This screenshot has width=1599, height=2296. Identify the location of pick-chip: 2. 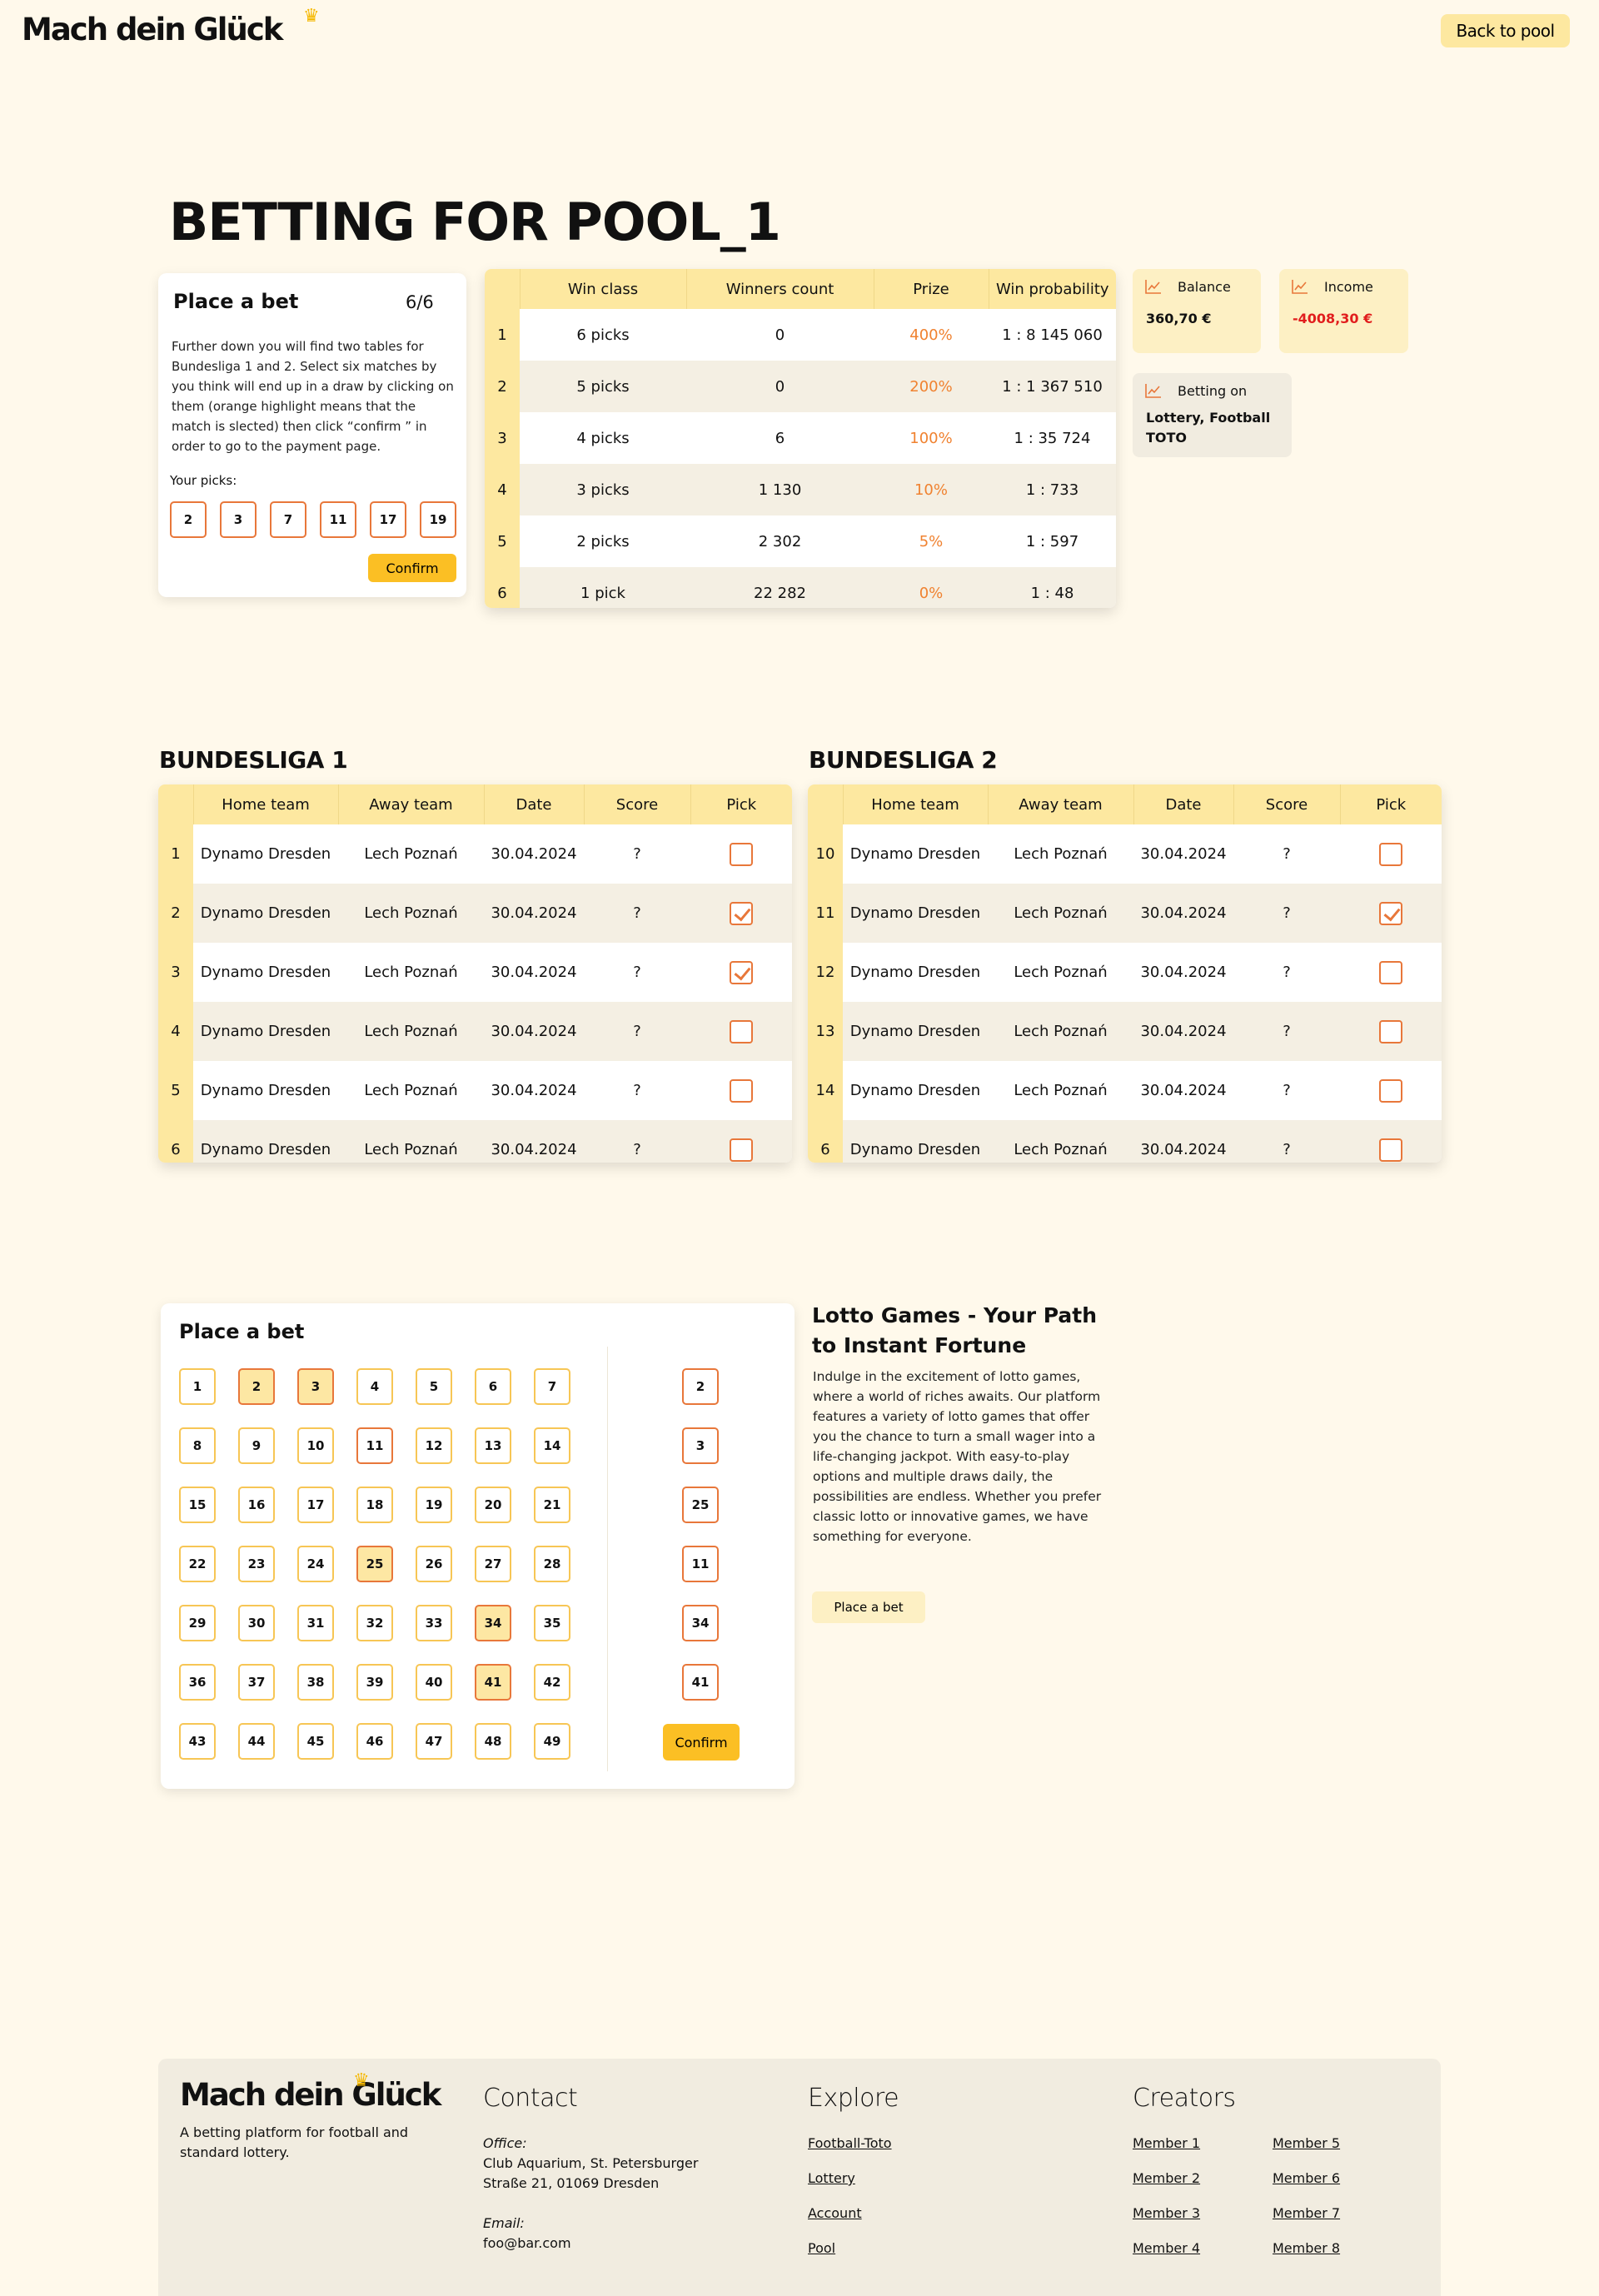
(189, 520).